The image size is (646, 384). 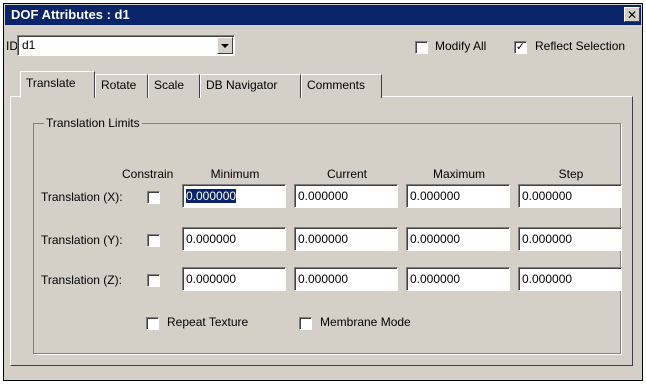 I want to click on id-value: d1, so click(x=29, y=45).